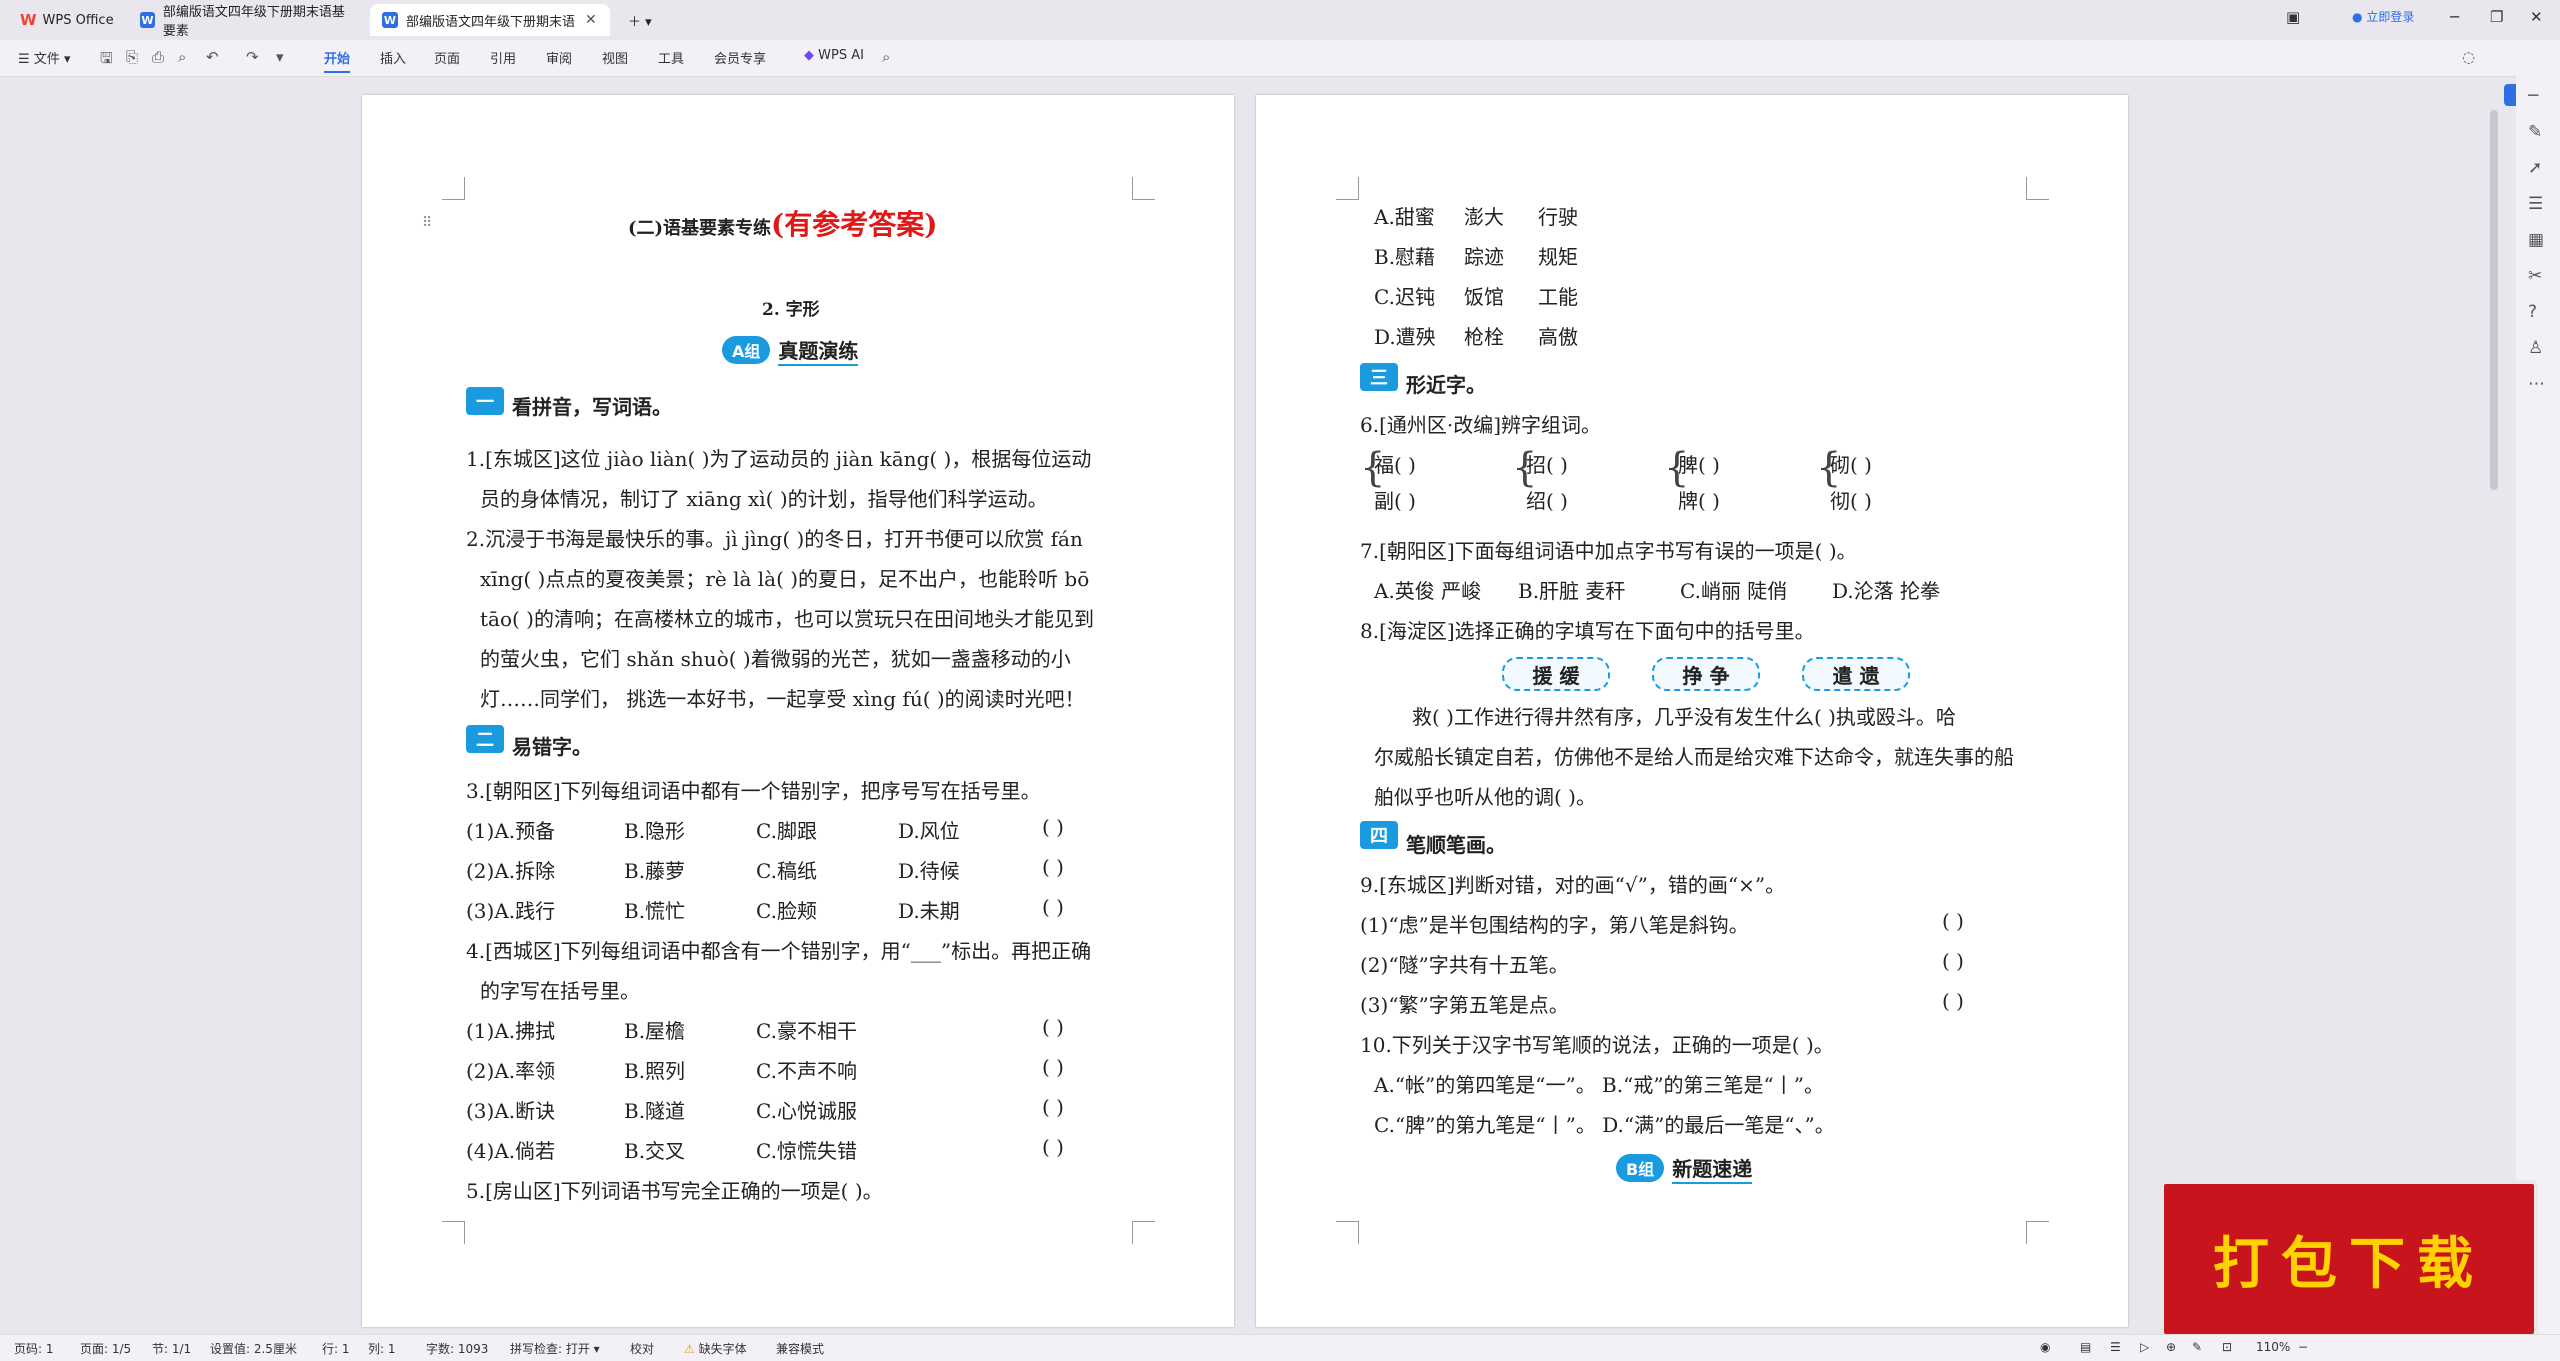 The width and height of the screenshot is (2560, 1361). Describe the element at coordinates (172, 1349) in the screenshot. I see `status-section: 节: 1/1` at that location.